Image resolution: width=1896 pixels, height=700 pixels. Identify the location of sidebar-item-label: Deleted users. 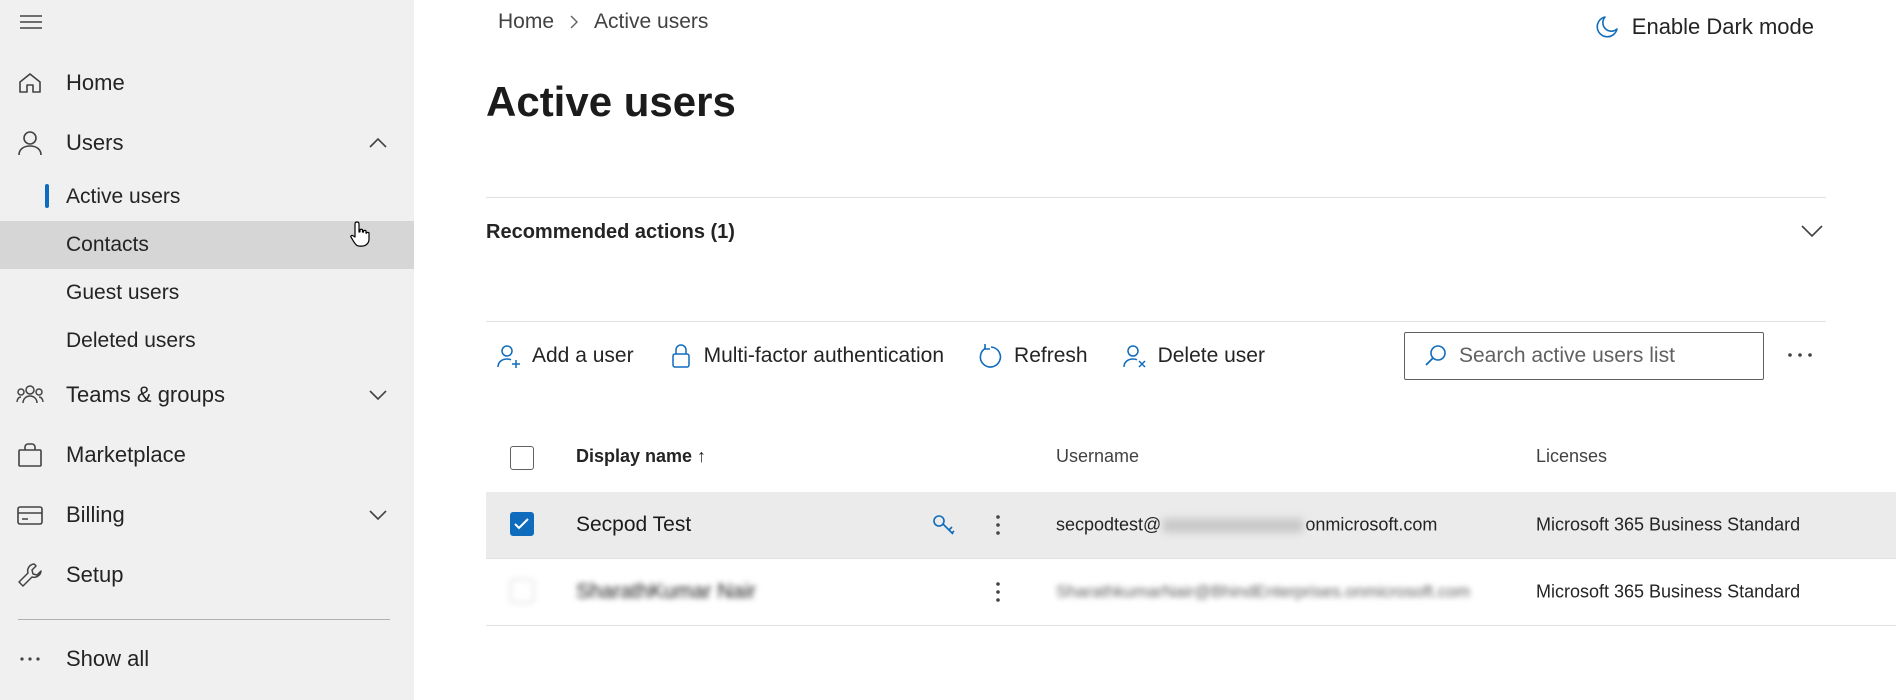
(131, 340).